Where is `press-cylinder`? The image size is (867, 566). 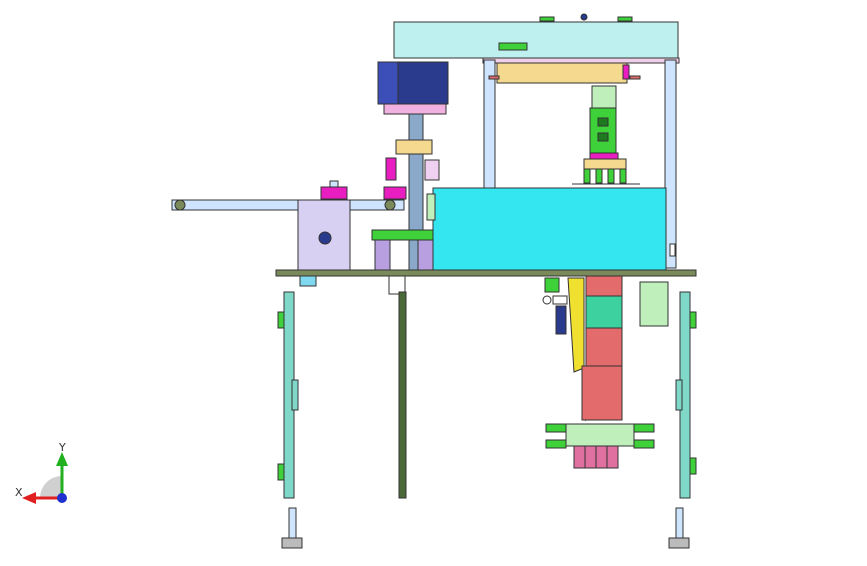
press-cylinder is located at coordinates (604, 97).